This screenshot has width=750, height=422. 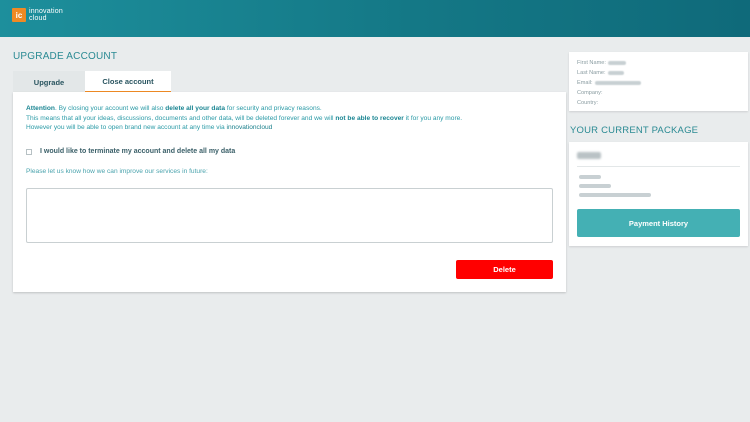 What do you see at coordinates (375, 18) in the screenshot?
I see `top-header: ic innovation cloud` at bounding box center [375, 18].